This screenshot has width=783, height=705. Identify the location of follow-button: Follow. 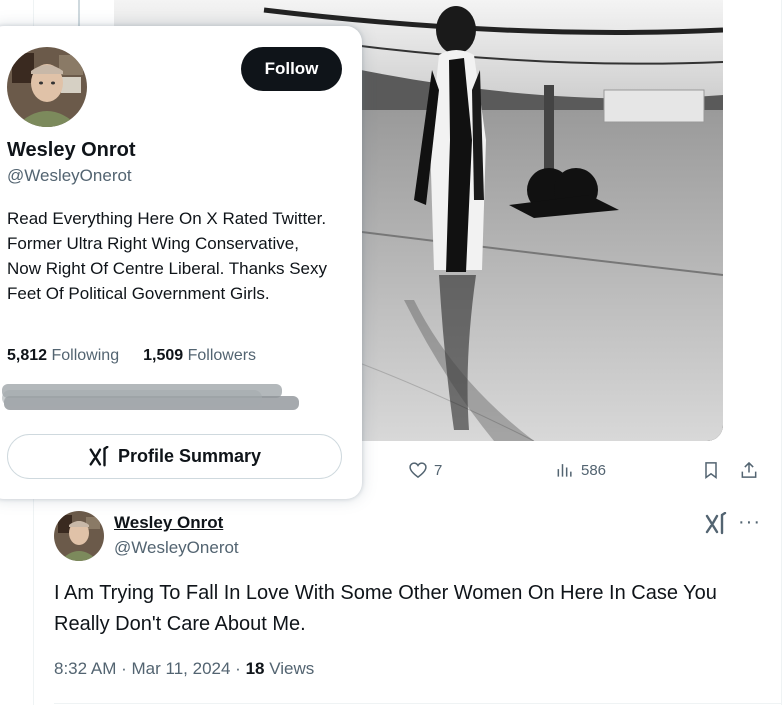
(291, 69).